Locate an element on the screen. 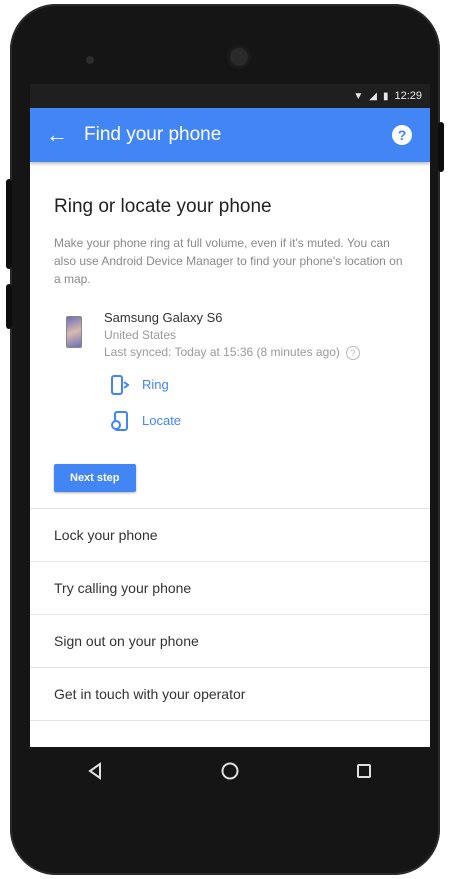  back-triangle-icon is located at coordinates (96, 771).